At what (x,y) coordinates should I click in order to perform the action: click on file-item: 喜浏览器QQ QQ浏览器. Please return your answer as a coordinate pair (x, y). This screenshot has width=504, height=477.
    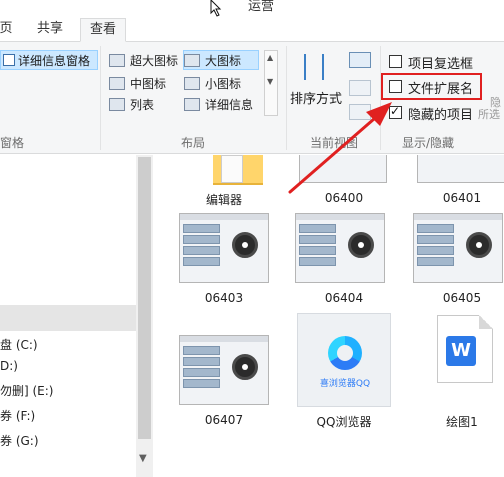
    Looking at the image, I should click on (344, 374).